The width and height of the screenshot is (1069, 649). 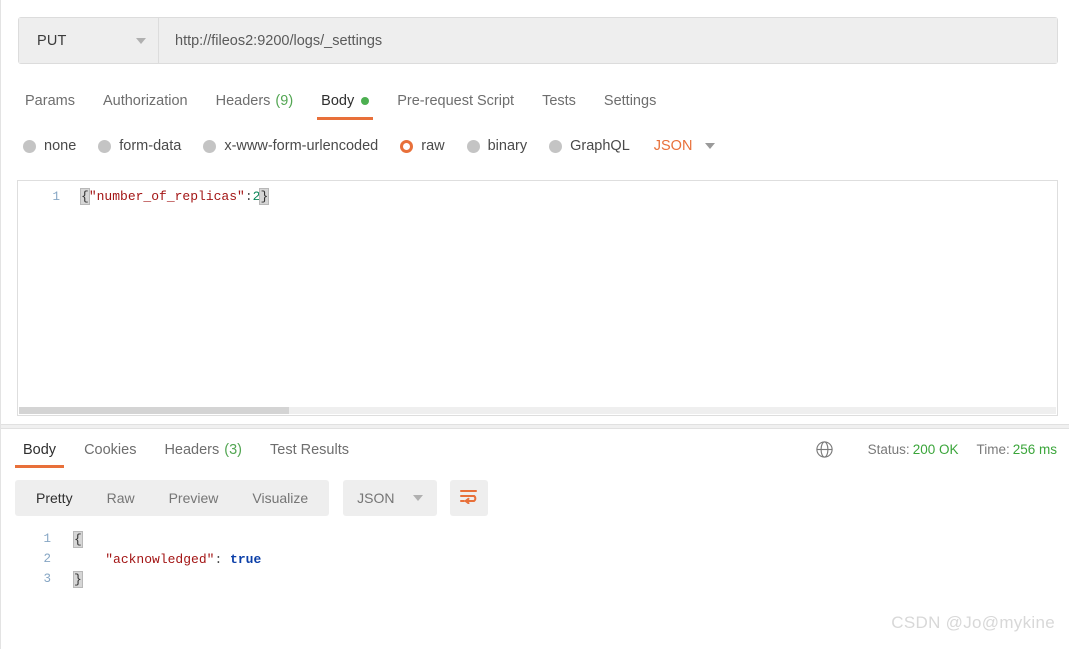 I want to click on body-type-x-www-form-urlencoded: x-www-form-urlencoded, so click(x=290, y=146).